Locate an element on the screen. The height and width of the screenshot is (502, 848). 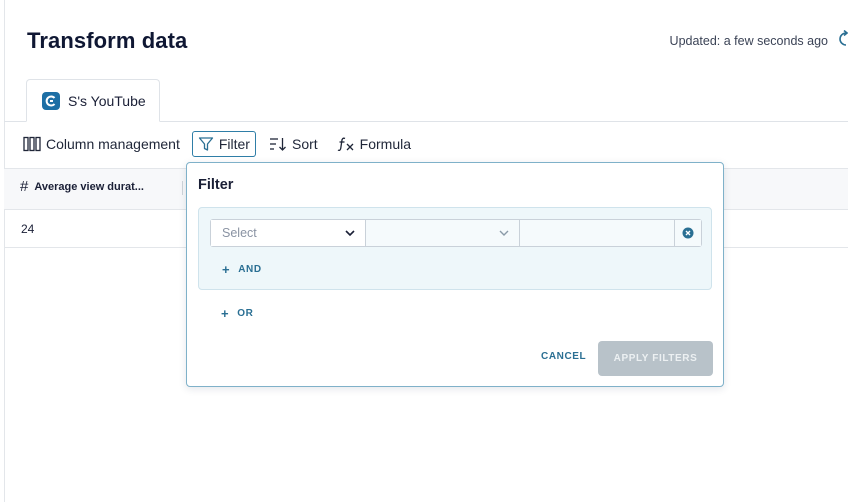
and-label: AND is located at coordinates (250, 269).